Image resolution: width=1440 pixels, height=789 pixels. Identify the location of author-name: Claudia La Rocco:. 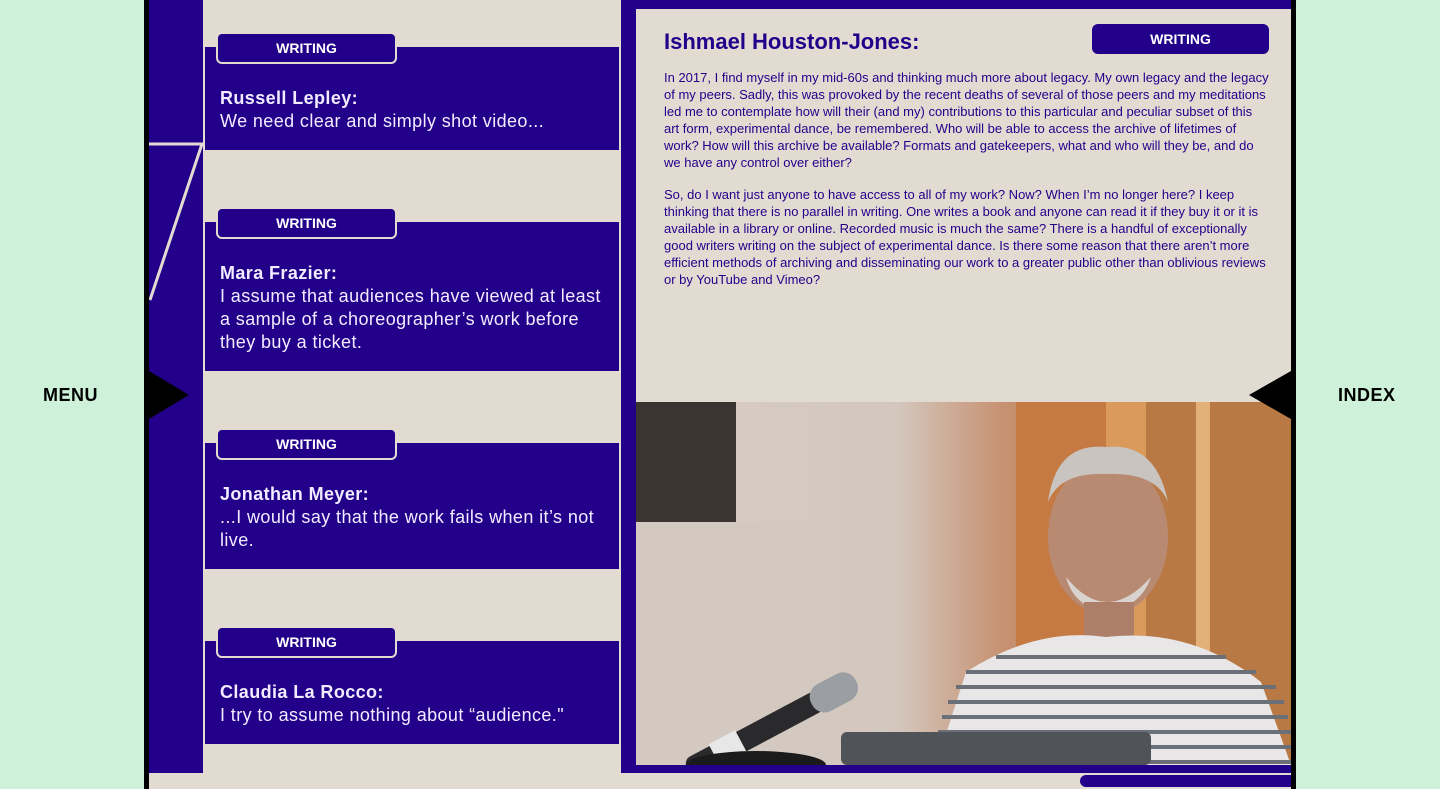
(302, 692).